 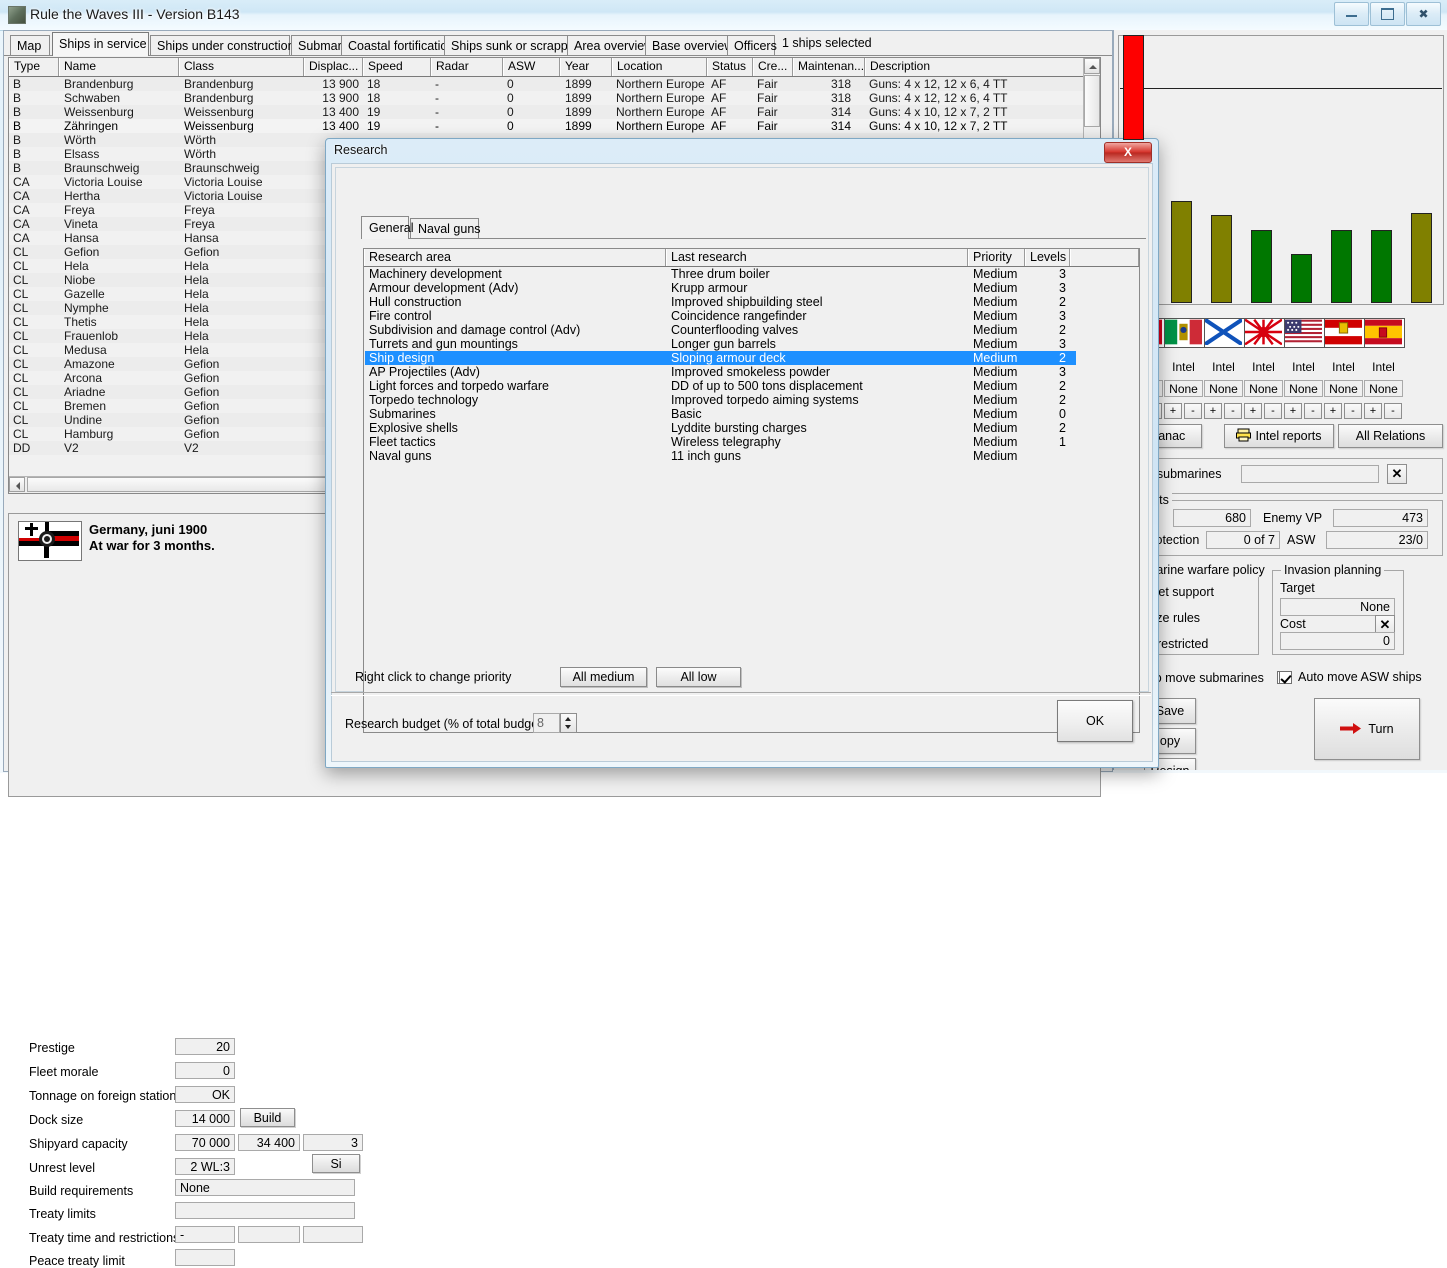 I want to click on all-medium-button: All medium, so click(x=603, y=677).